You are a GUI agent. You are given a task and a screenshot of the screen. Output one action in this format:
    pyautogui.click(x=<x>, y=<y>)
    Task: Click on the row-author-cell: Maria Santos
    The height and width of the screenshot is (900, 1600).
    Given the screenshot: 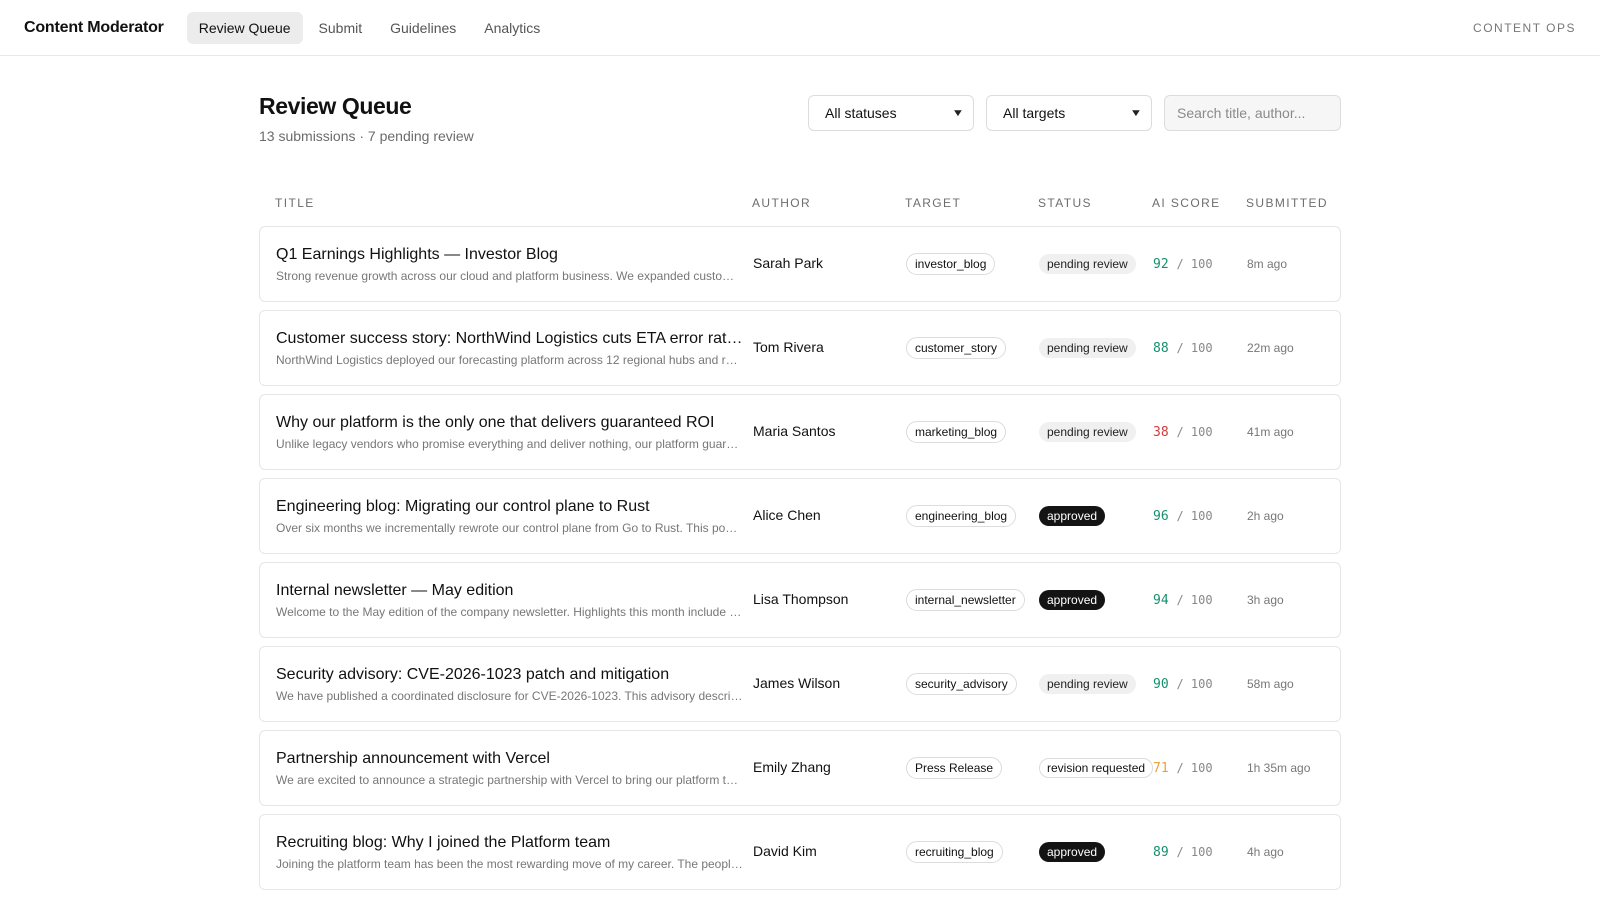 What is the action you would take?
    pyautogui.click(x=829, y=432)
    